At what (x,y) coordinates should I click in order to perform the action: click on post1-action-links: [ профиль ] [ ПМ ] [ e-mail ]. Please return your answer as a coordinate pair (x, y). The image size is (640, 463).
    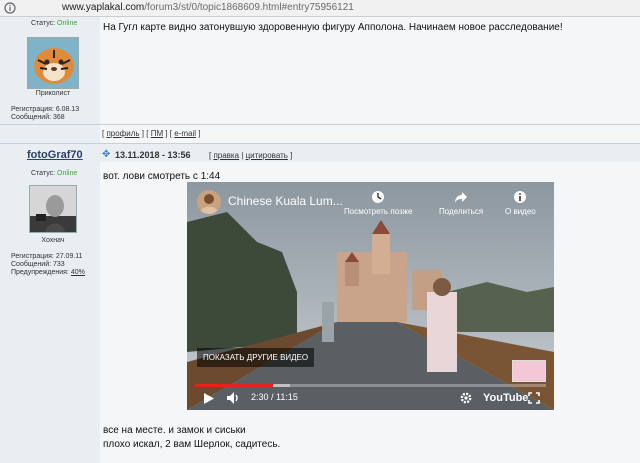
    Looking at the image, I should click on (151, 133).